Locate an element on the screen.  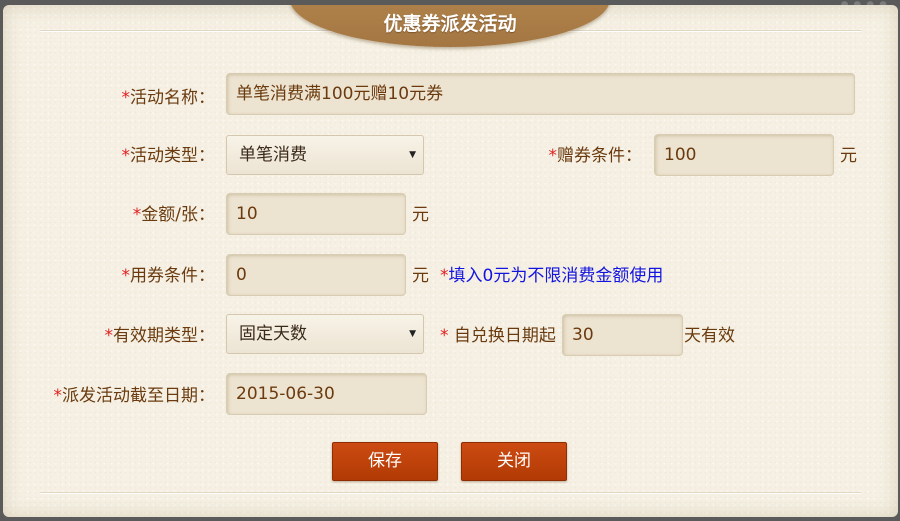
validity-type-select: 固定天数 ▼ is located at coordinates (325, 334).